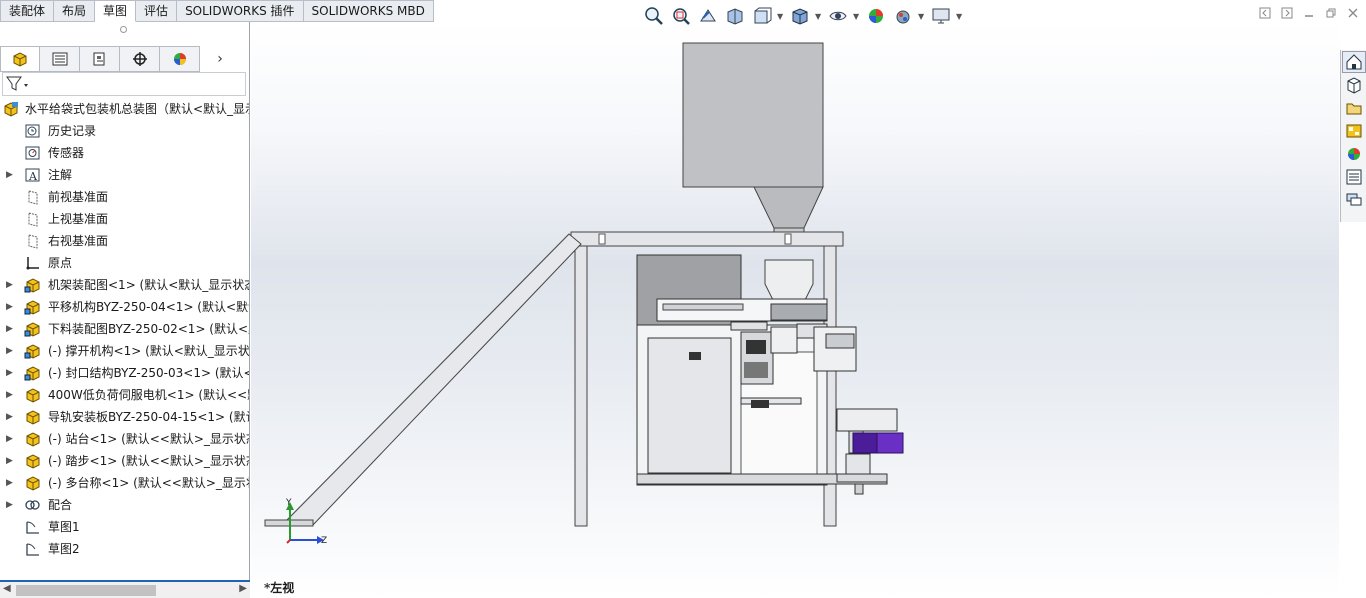  I want to click on tree-item-label: 草图1, so click(64, 527).